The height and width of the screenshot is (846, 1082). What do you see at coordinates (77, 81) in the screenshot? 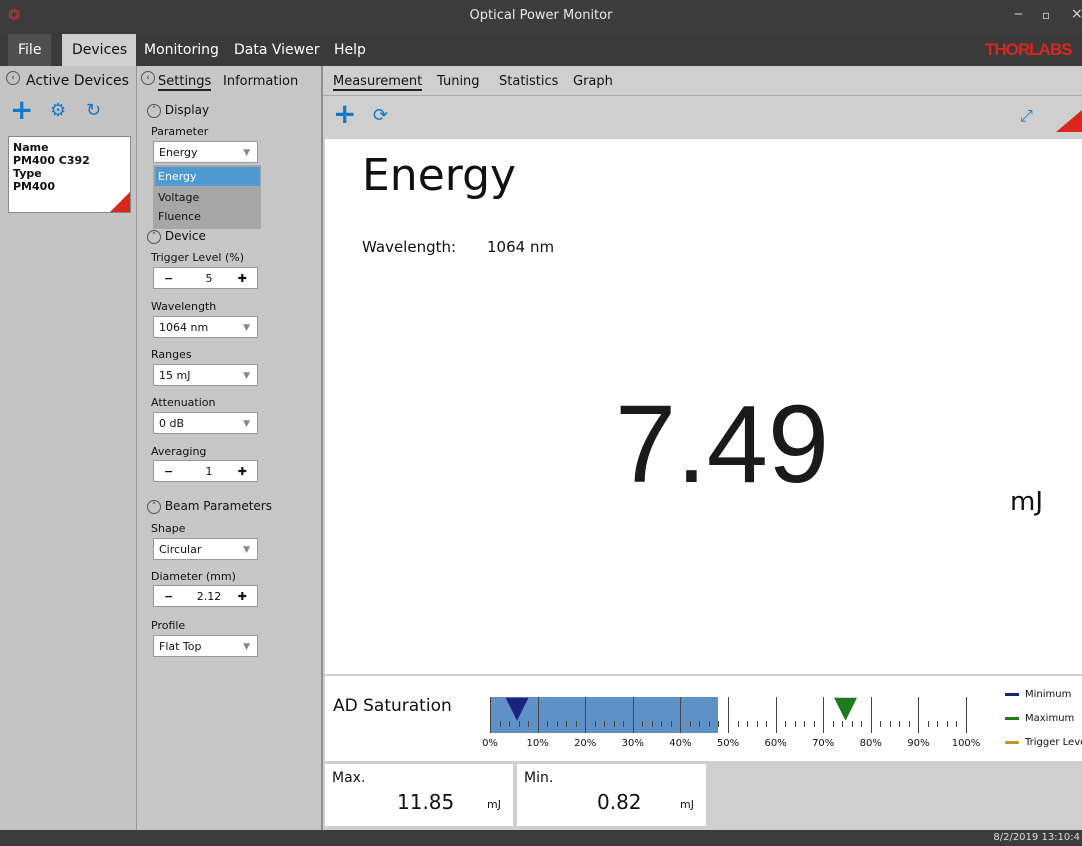
I see `active-devices-title: Active Devices` at bounding box center [77, 81].